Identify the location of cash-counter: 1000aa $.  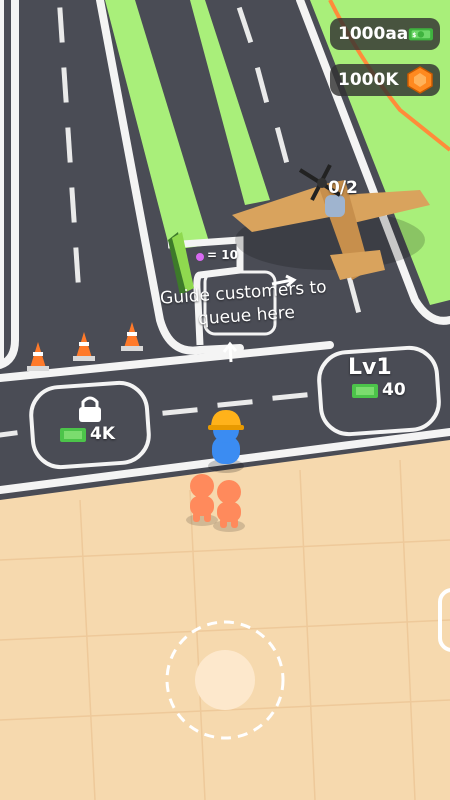
(385, 34).